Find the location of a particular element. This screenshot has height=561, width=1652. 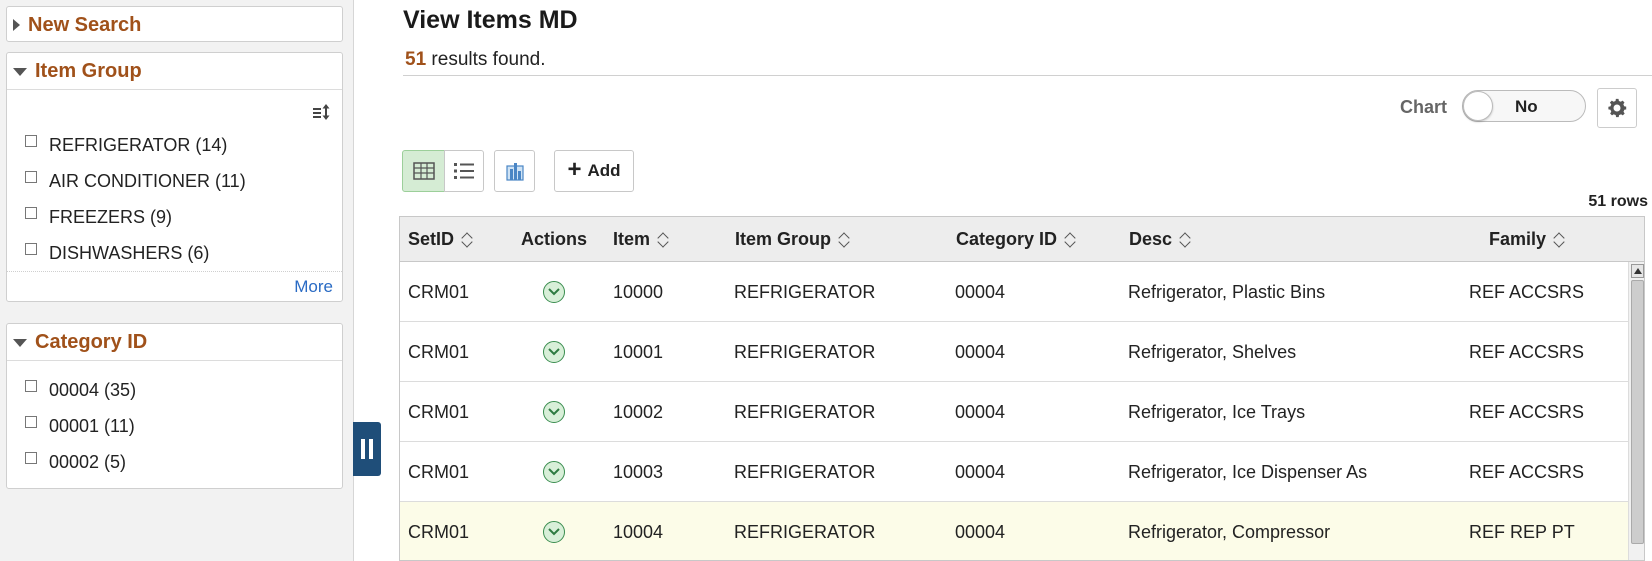

new-search-section: New Search is located at coordinates (174, 24).